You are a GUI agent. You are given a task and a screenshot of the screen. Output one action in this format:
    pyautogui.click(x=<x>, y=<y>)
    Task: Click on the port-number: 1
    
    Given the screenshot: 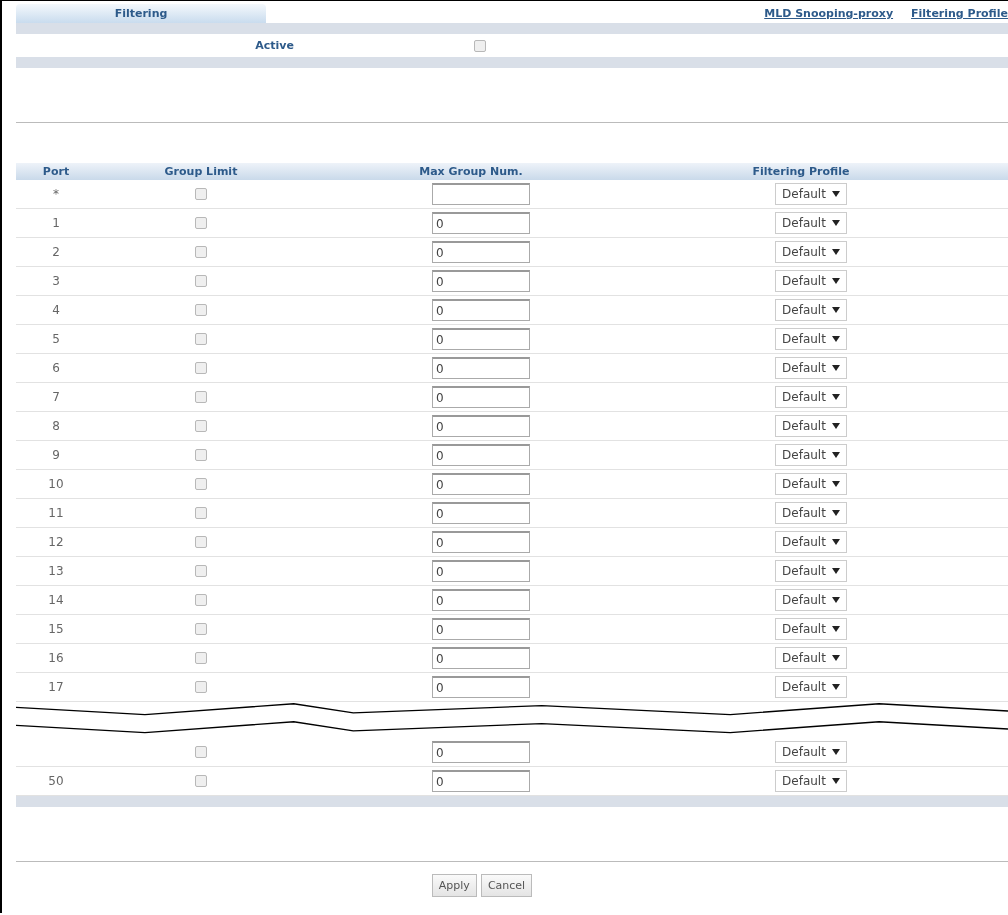 What is the action you would take?
    pyautogui.click(x=56, y=223)
    